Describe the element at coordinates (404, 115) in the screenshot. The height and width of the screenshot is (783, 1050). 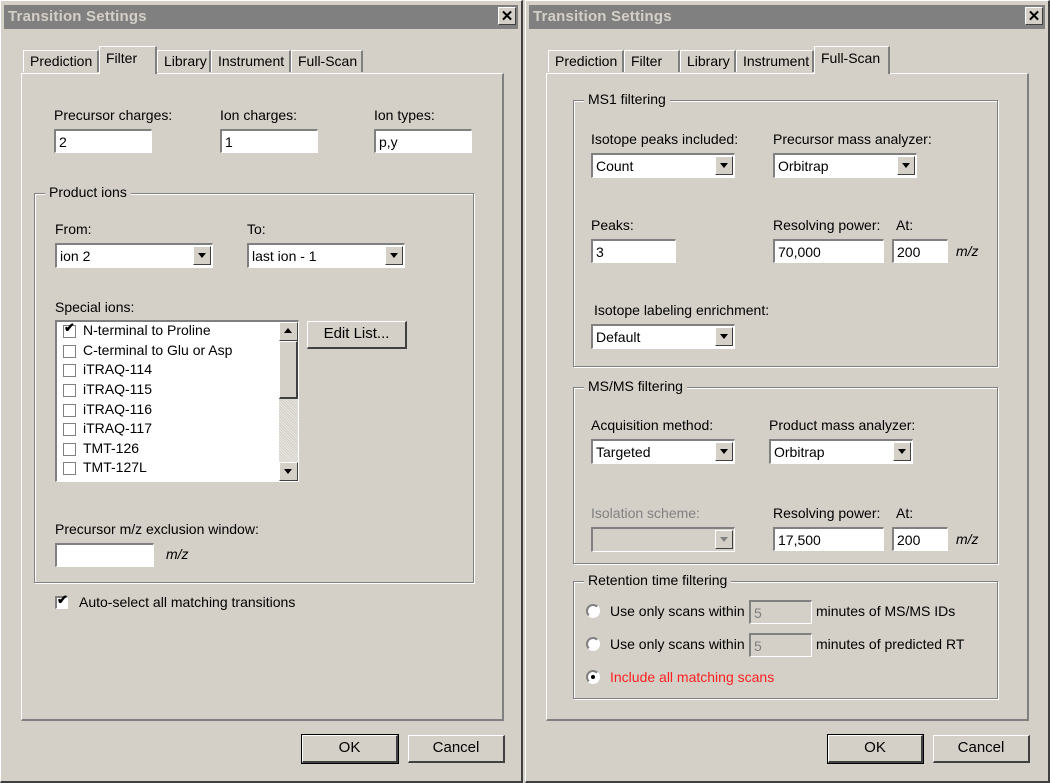
I see `ion-types-label: Ion types:` at that location.